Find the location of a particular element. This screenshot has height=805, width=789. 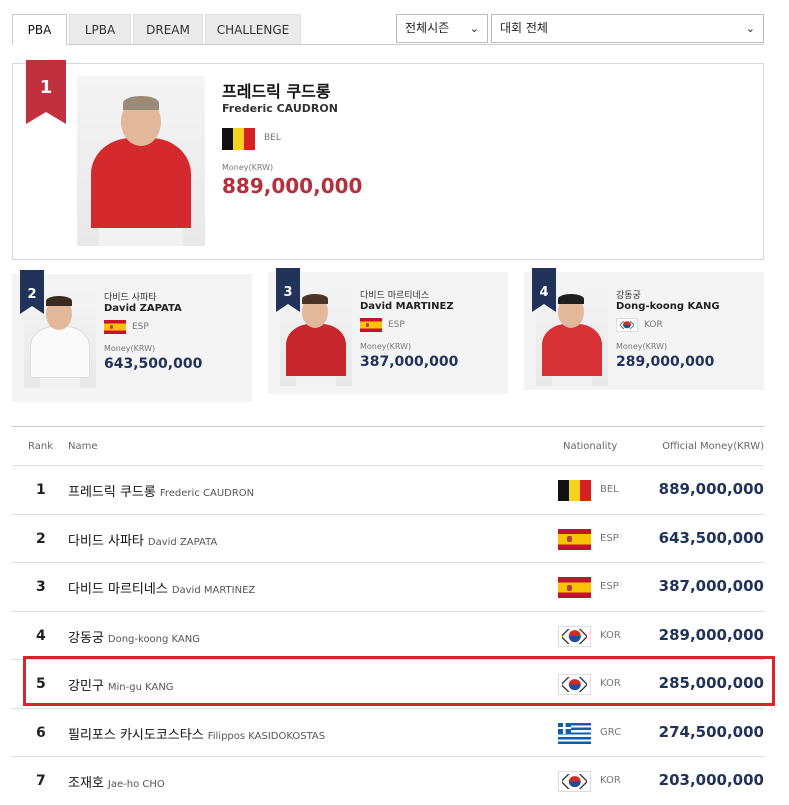

row-rank: 2 is located at coordinates (41, 538).